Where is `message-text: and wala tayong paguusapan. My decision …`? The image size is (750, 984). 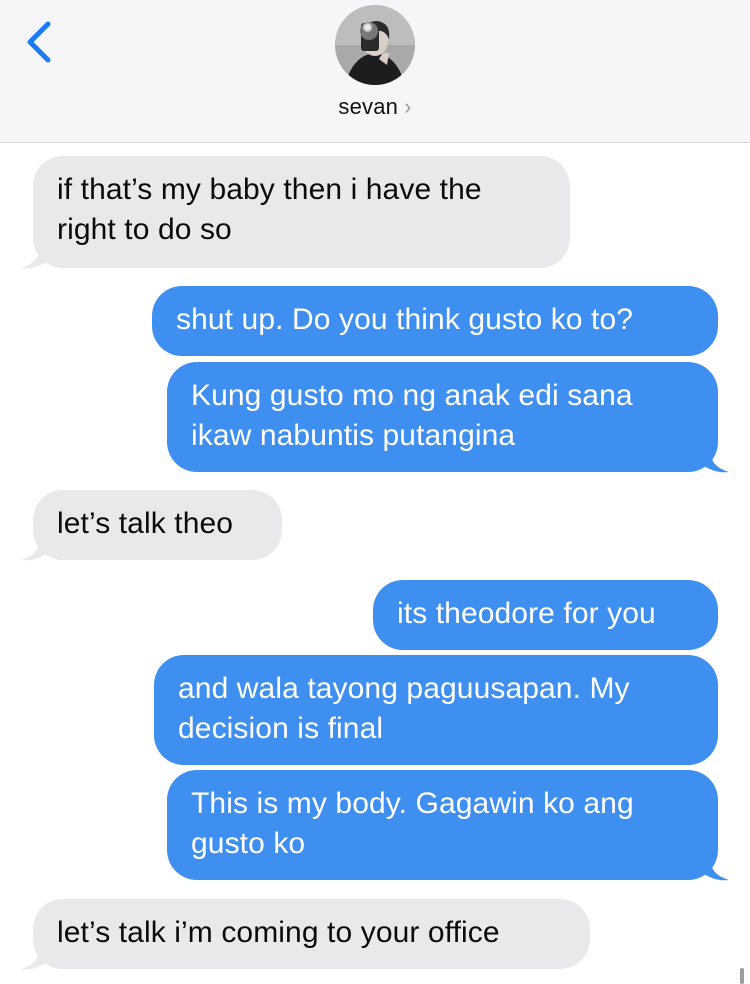 message-text: and wala tayong paguusapan. My decision … is located at coordinates (404, 708).